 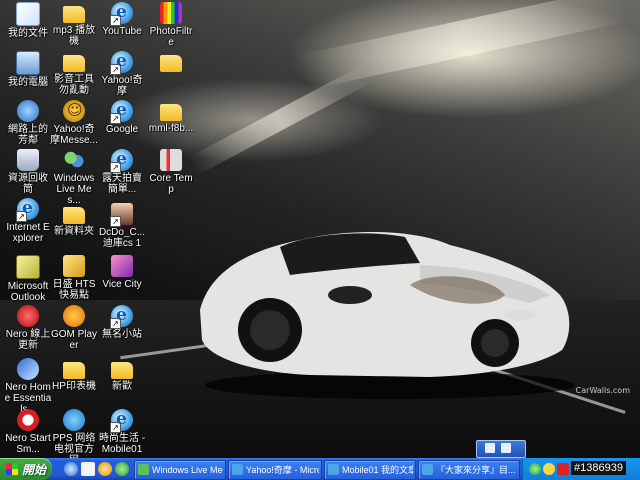 What do you see at coordinates (34, 470) in the screenshot?
I see `start-label: 開始` at bounding box center [34, 470].